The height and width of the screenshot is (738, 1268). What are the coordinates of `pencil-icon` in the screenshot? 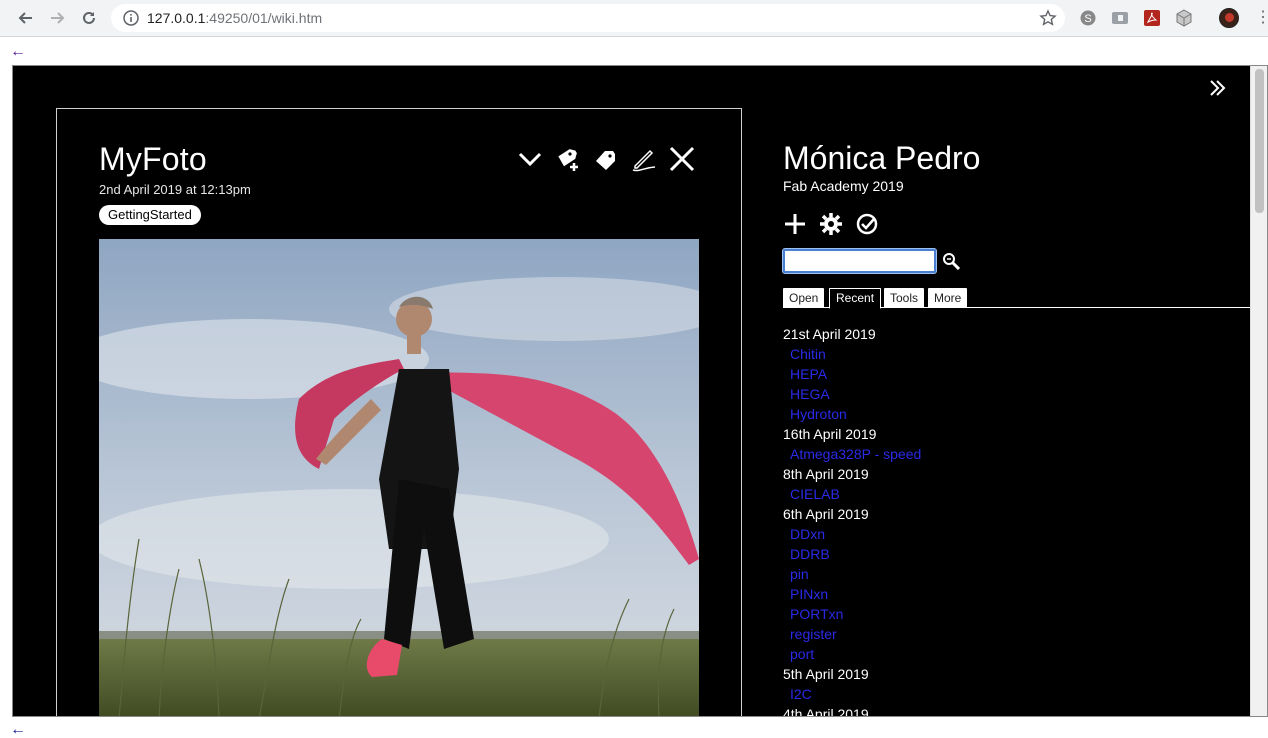 It's located at (644, 160).